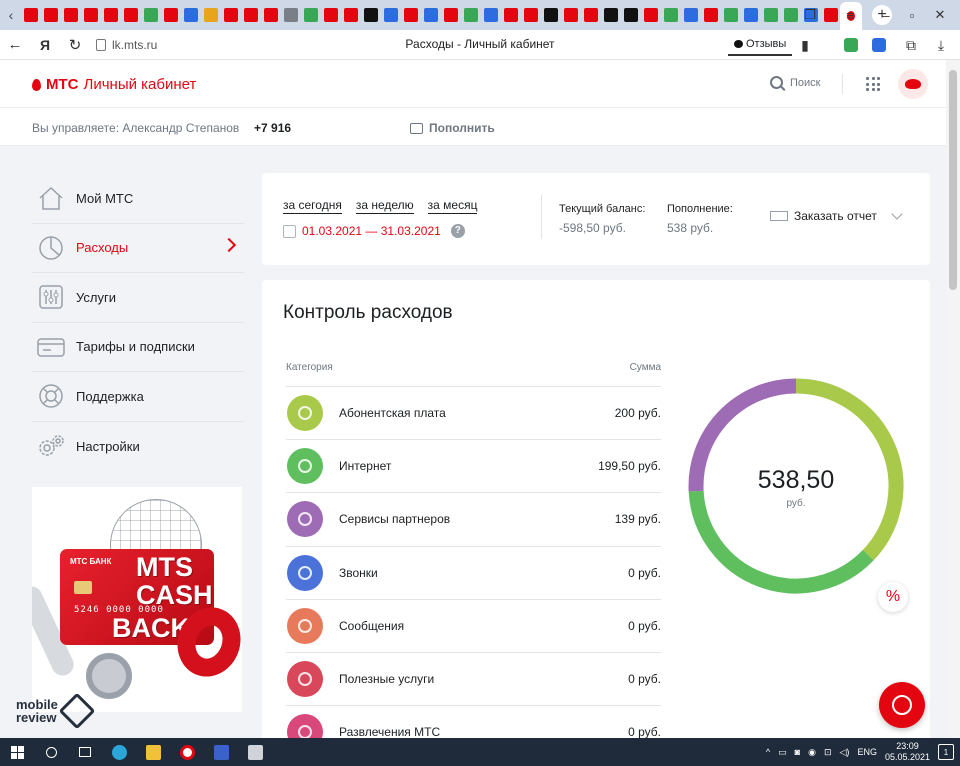 This screenshot has height=766, width=960. I want to click on back-icon: ←, so click(15, 45).